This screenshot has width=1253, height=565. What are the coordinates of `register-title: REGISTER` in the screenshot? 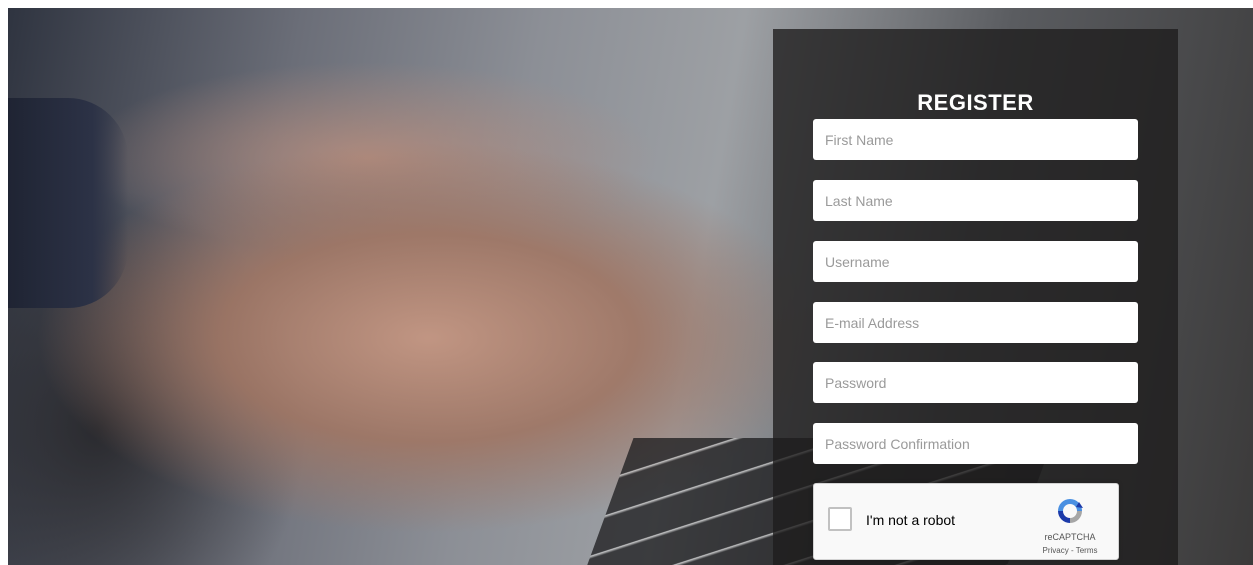 It's located at (975, 102).